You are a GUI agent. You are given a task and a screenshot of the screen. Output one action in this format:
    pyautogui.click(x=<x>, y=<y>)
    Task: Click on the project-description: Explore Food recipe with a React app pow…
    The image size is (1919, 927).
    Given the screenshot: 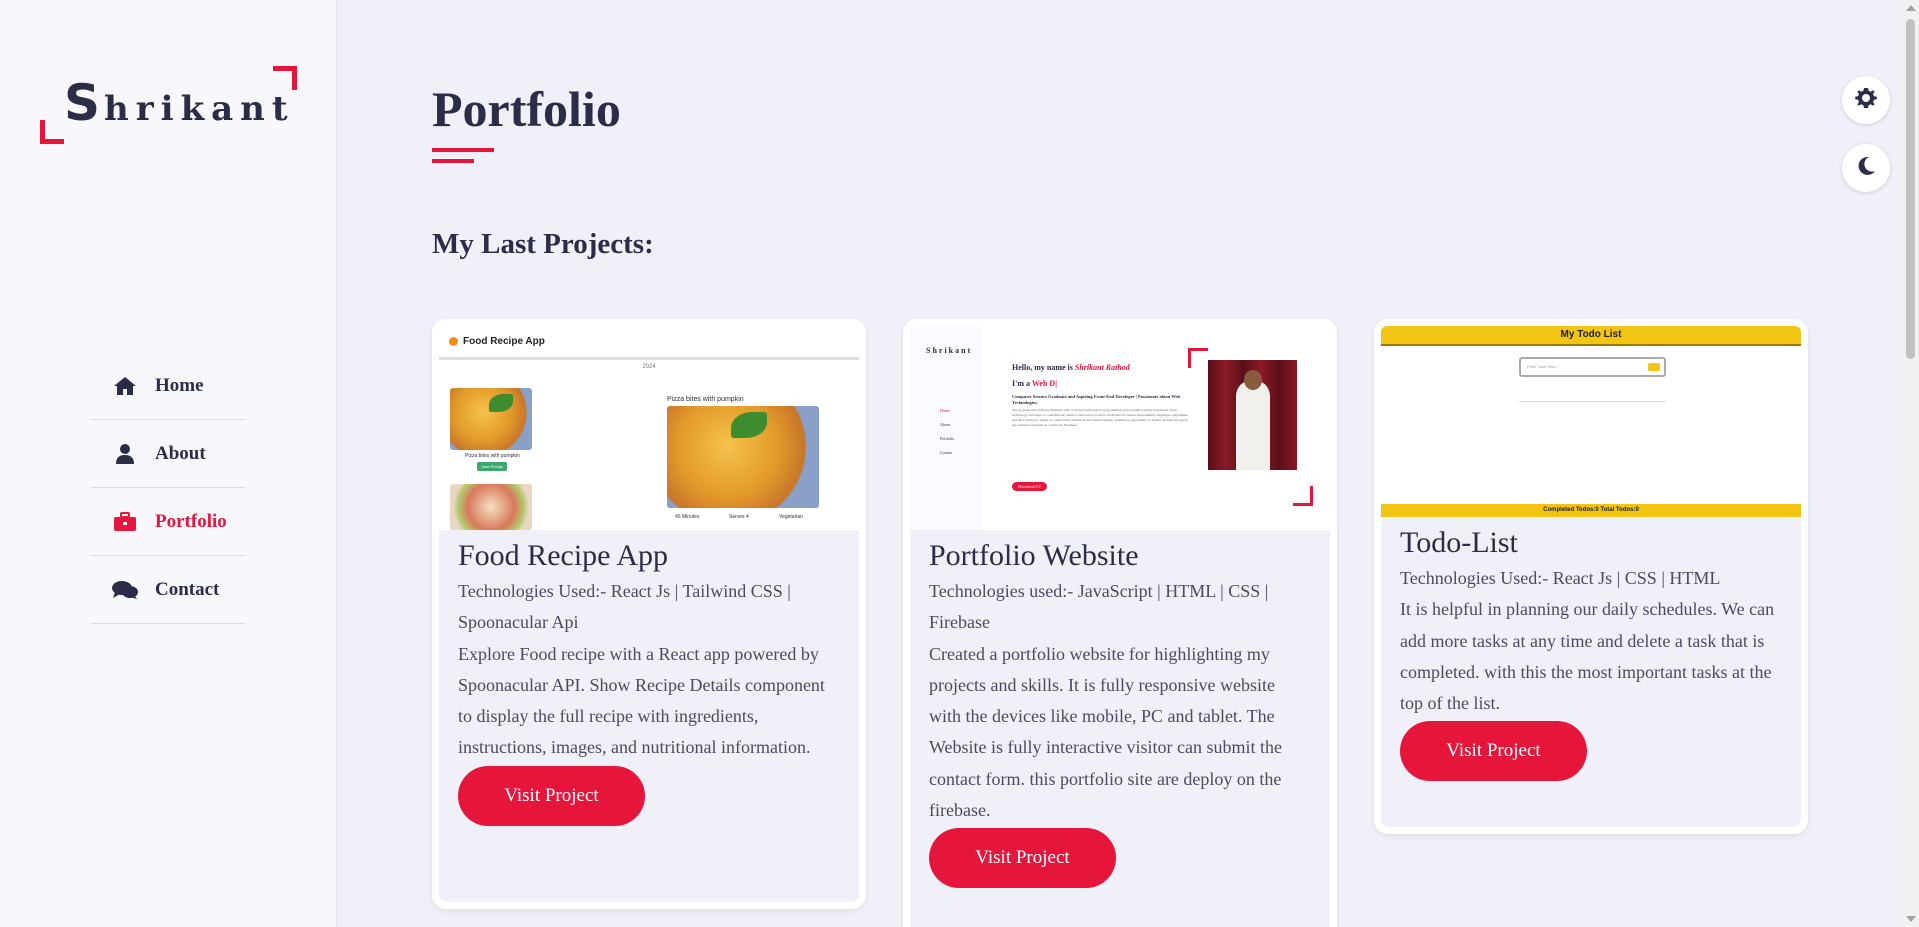 What is the action you would take?
    pyautogui.click(x=641, y=700)
    